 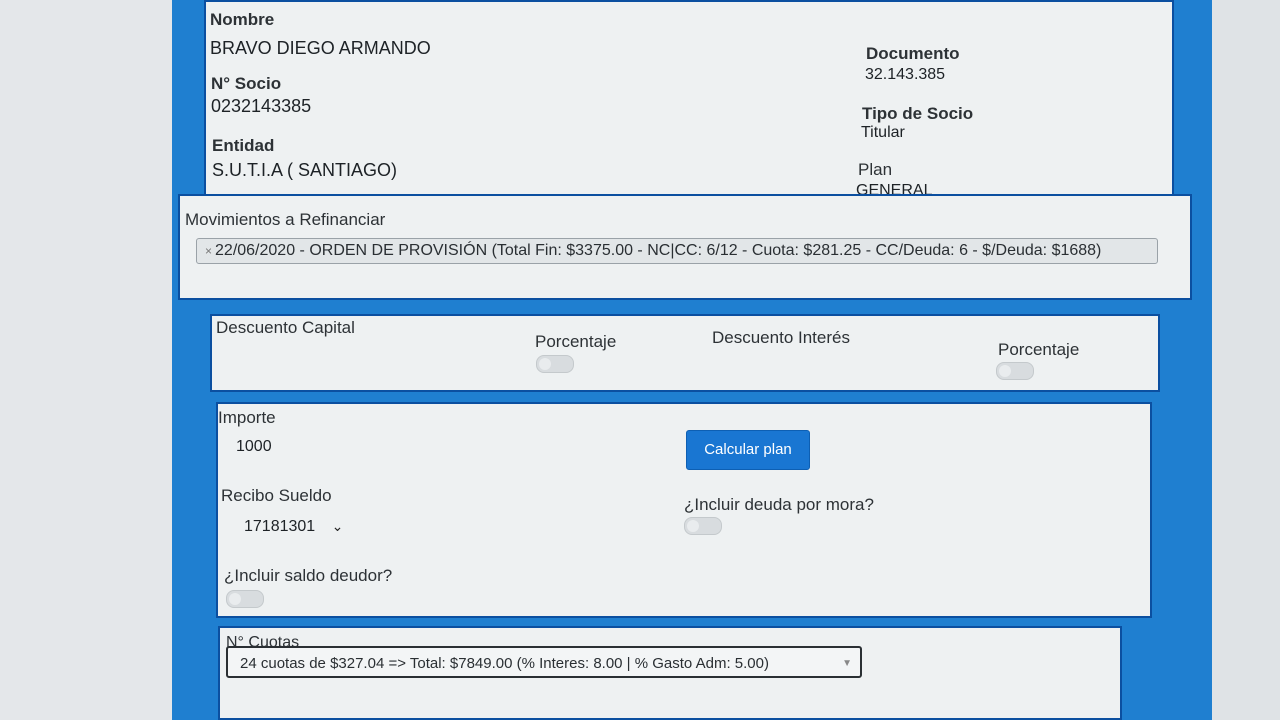 I want to click on incluir-saldo-label: ¿Incluir saldo deudor?, so click(x=308, y=575).